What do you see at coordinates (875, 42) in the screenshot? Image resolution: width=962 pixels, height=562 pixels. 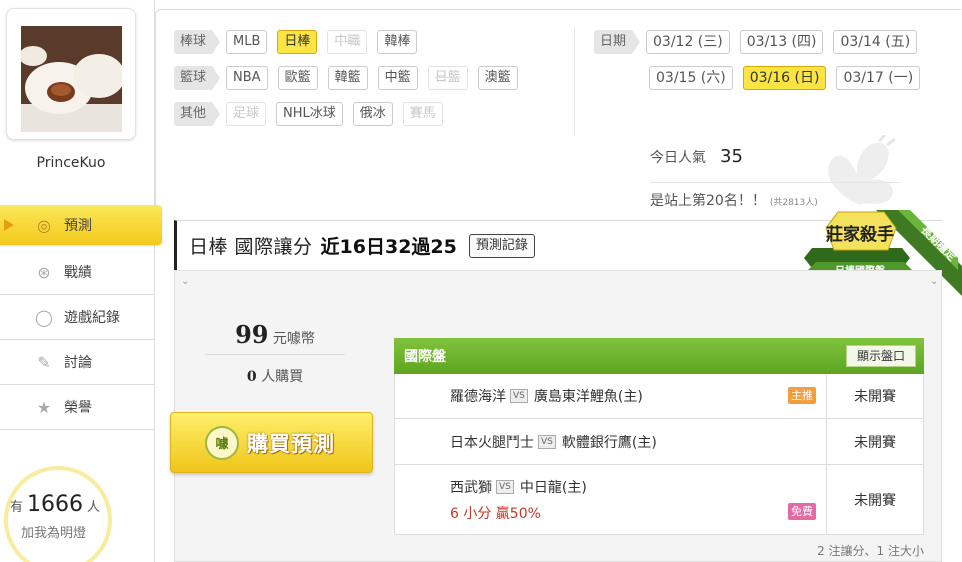 I see `date-0314: 03/14 (五)` at bounding box center [875, 42].